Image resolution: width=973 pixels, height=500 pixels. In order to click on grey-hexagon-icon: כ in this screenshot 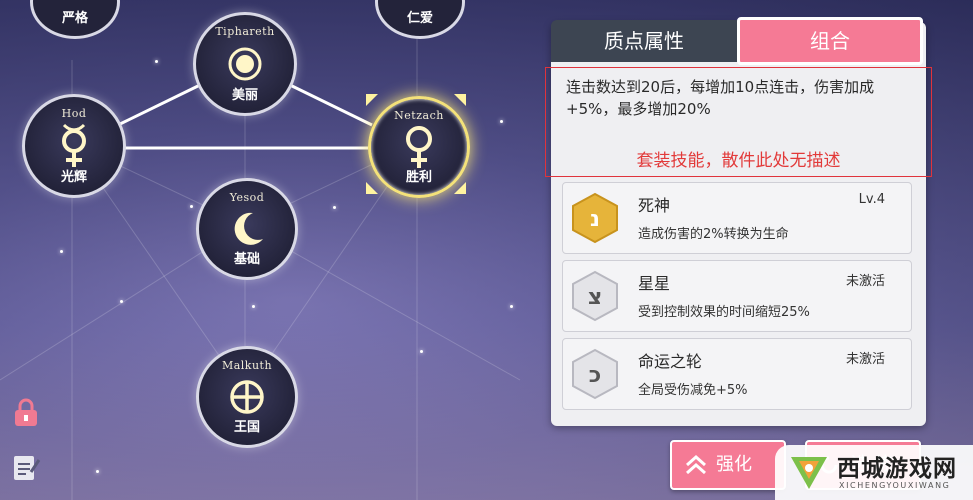, I will do `click(595, 374)`.